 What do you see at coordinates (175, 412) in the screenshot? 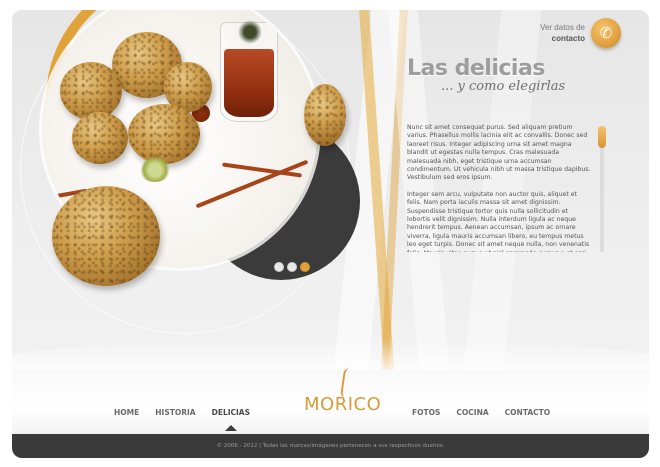
I see `nav-item-historia: HISTORIA` at bounding box center [175, 412].